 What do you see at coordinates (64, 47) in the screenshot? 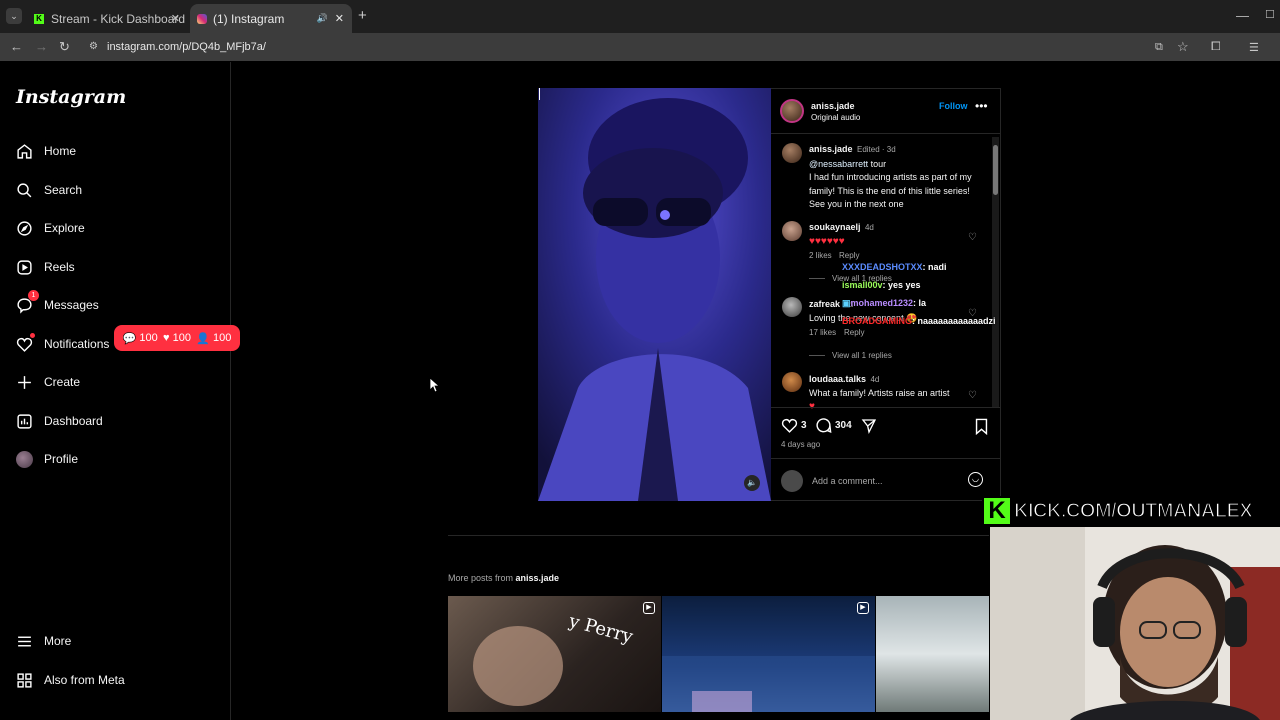
I see `reload-icon: ↻` at bounding box center [64, 47].